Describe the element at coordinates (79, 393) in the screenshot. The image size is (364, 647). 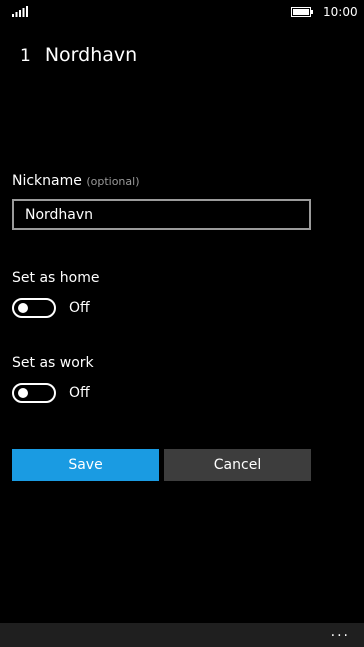
I see `work-toggle-state: Off` at that location.